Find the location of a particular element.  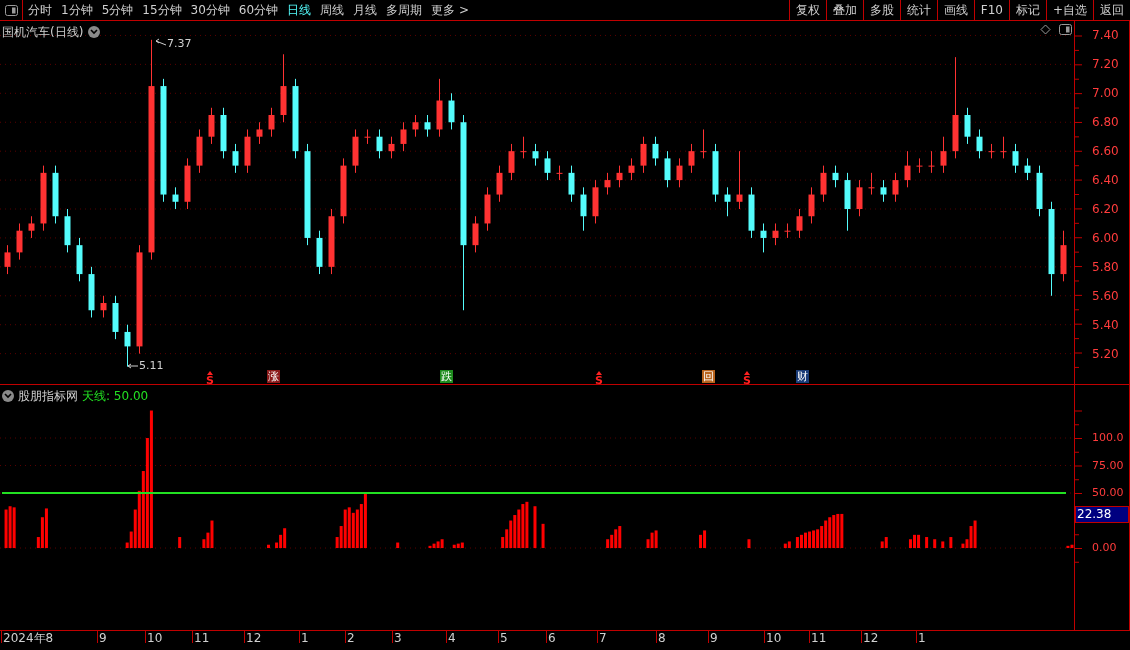

axis-label: 50.00 is located at coordinates (1108, 493).